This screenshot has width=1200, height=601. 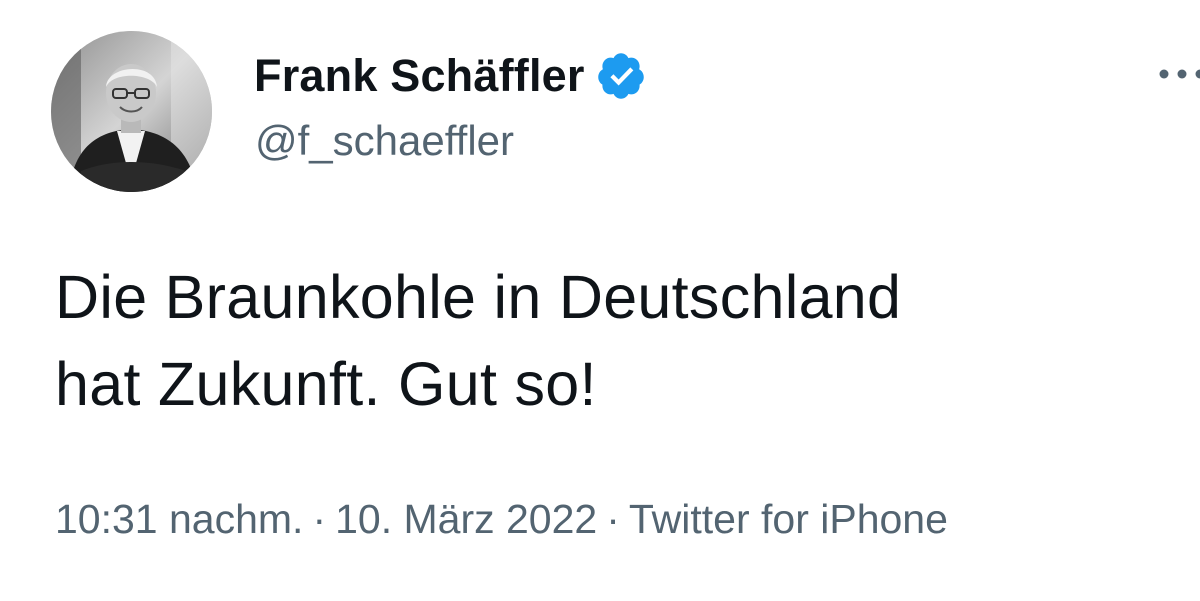 I want to click on tweet-time: 10:31 nachm., so click(x=179, y=519).